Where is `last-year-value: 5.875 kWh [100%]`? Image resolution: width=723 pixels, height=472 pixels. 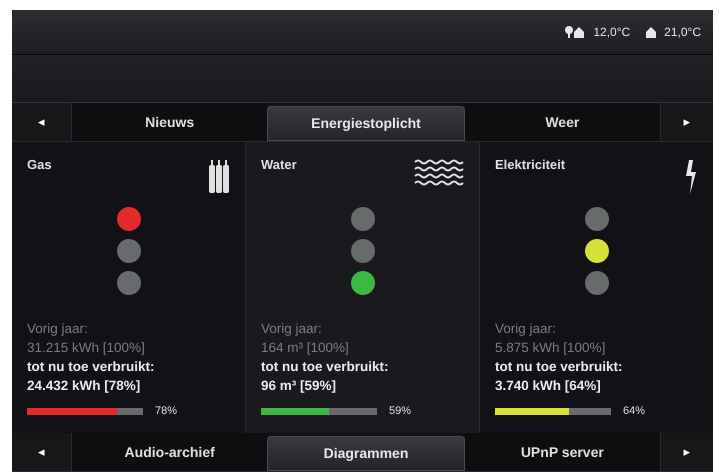
last-year-value: 5.875 kWh [100%] is located at coordinates (550, 348).